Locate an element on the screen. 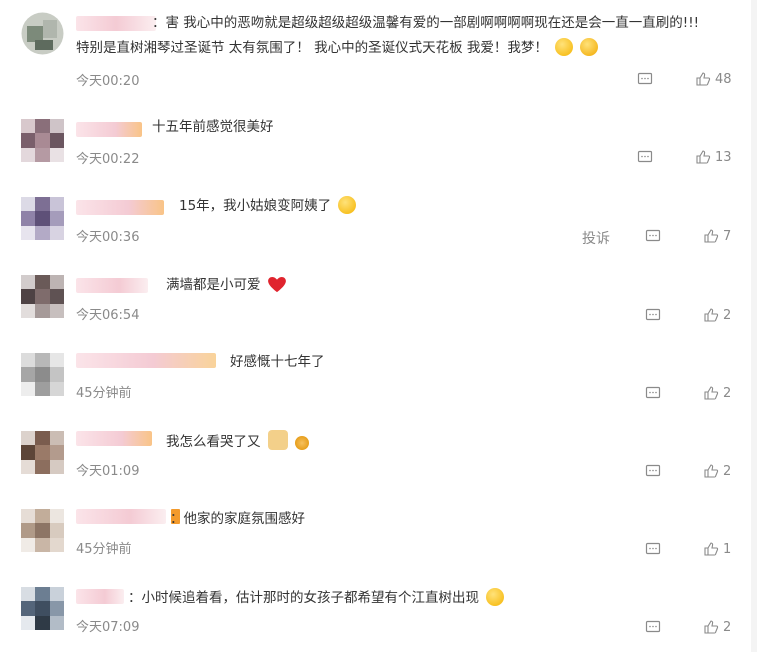 Image resolution: width=757 pixels, height=652 pixels. like-count: 13 is located at coordinates (723, 157).